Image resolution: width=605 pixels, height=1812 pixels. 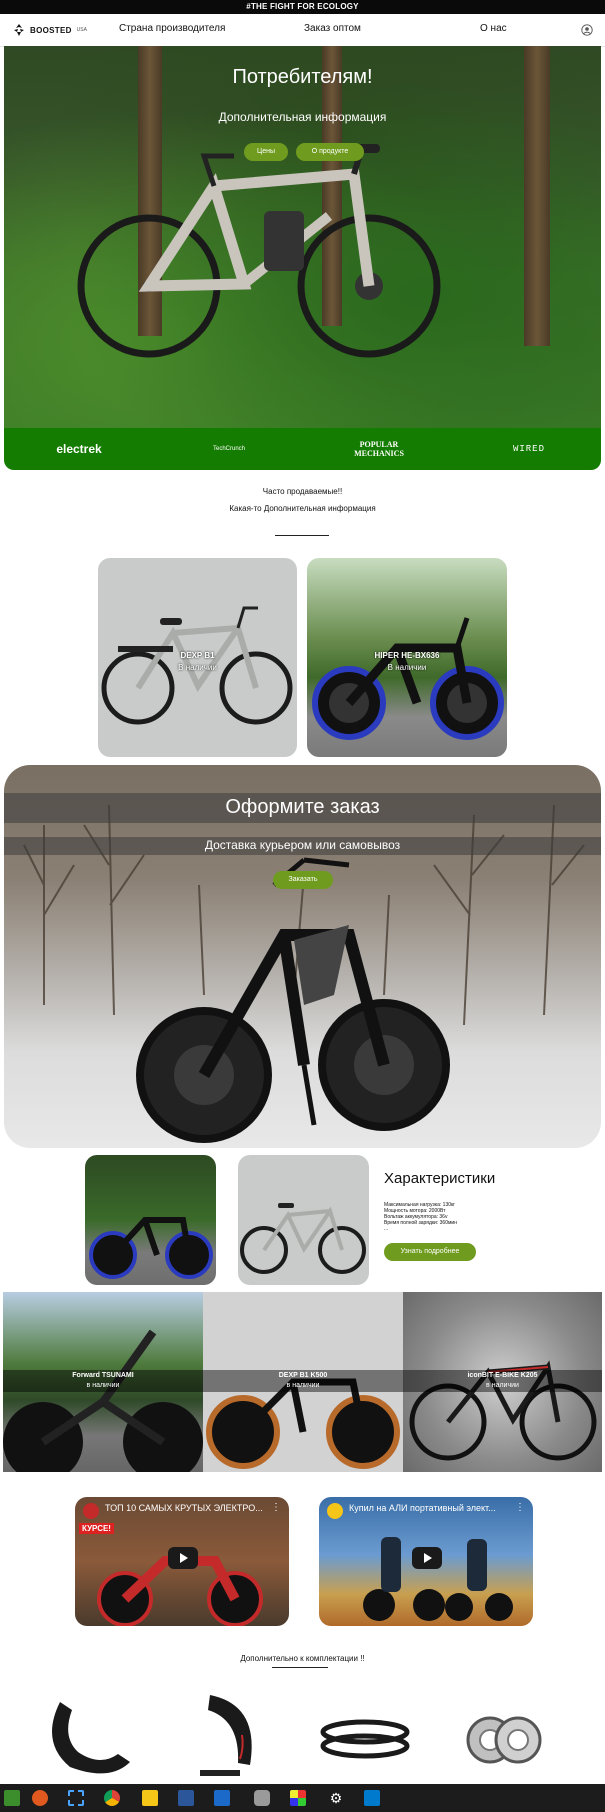 What do you see at coordinates (12, 1798) in the screenshot?
I see `start-icon` at bounding box center [12, 1798].